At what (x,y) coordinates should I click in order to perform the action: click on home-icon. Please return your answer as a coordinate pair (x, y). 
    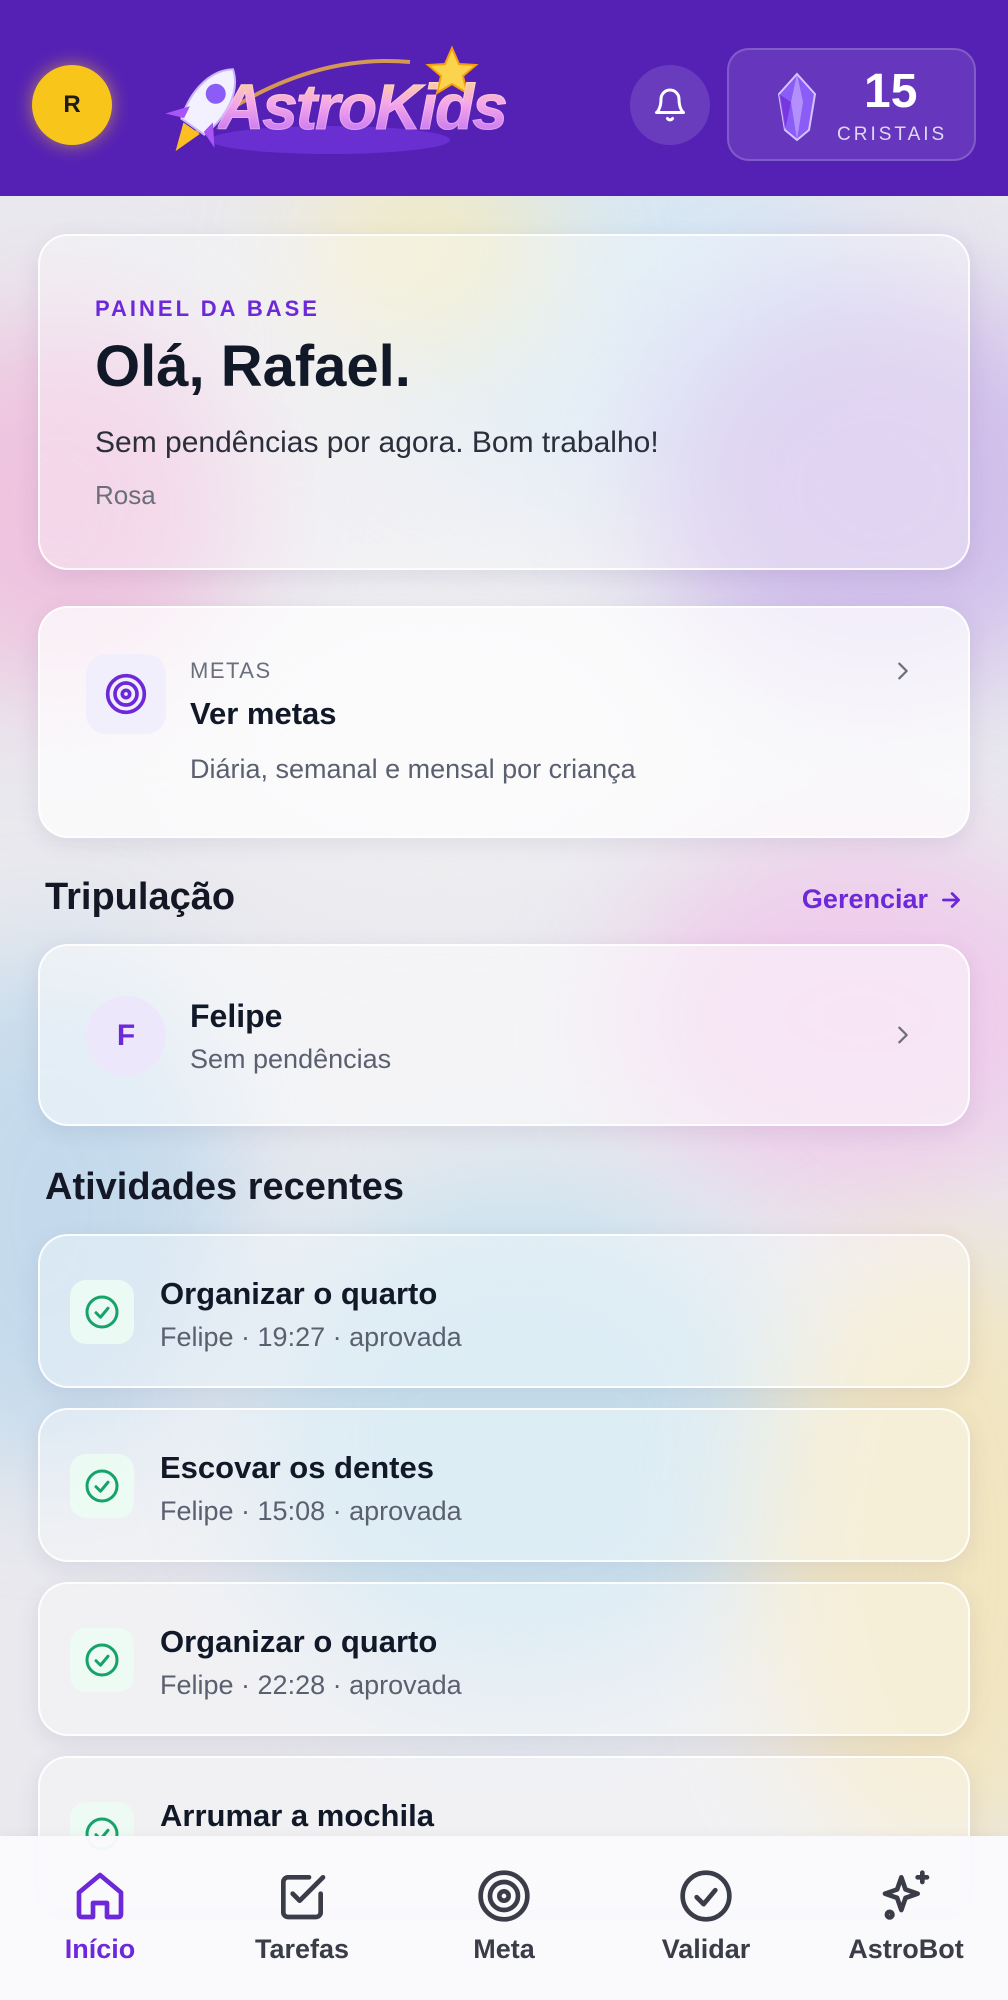
    Looking at the image, I should click on (100, 1896).